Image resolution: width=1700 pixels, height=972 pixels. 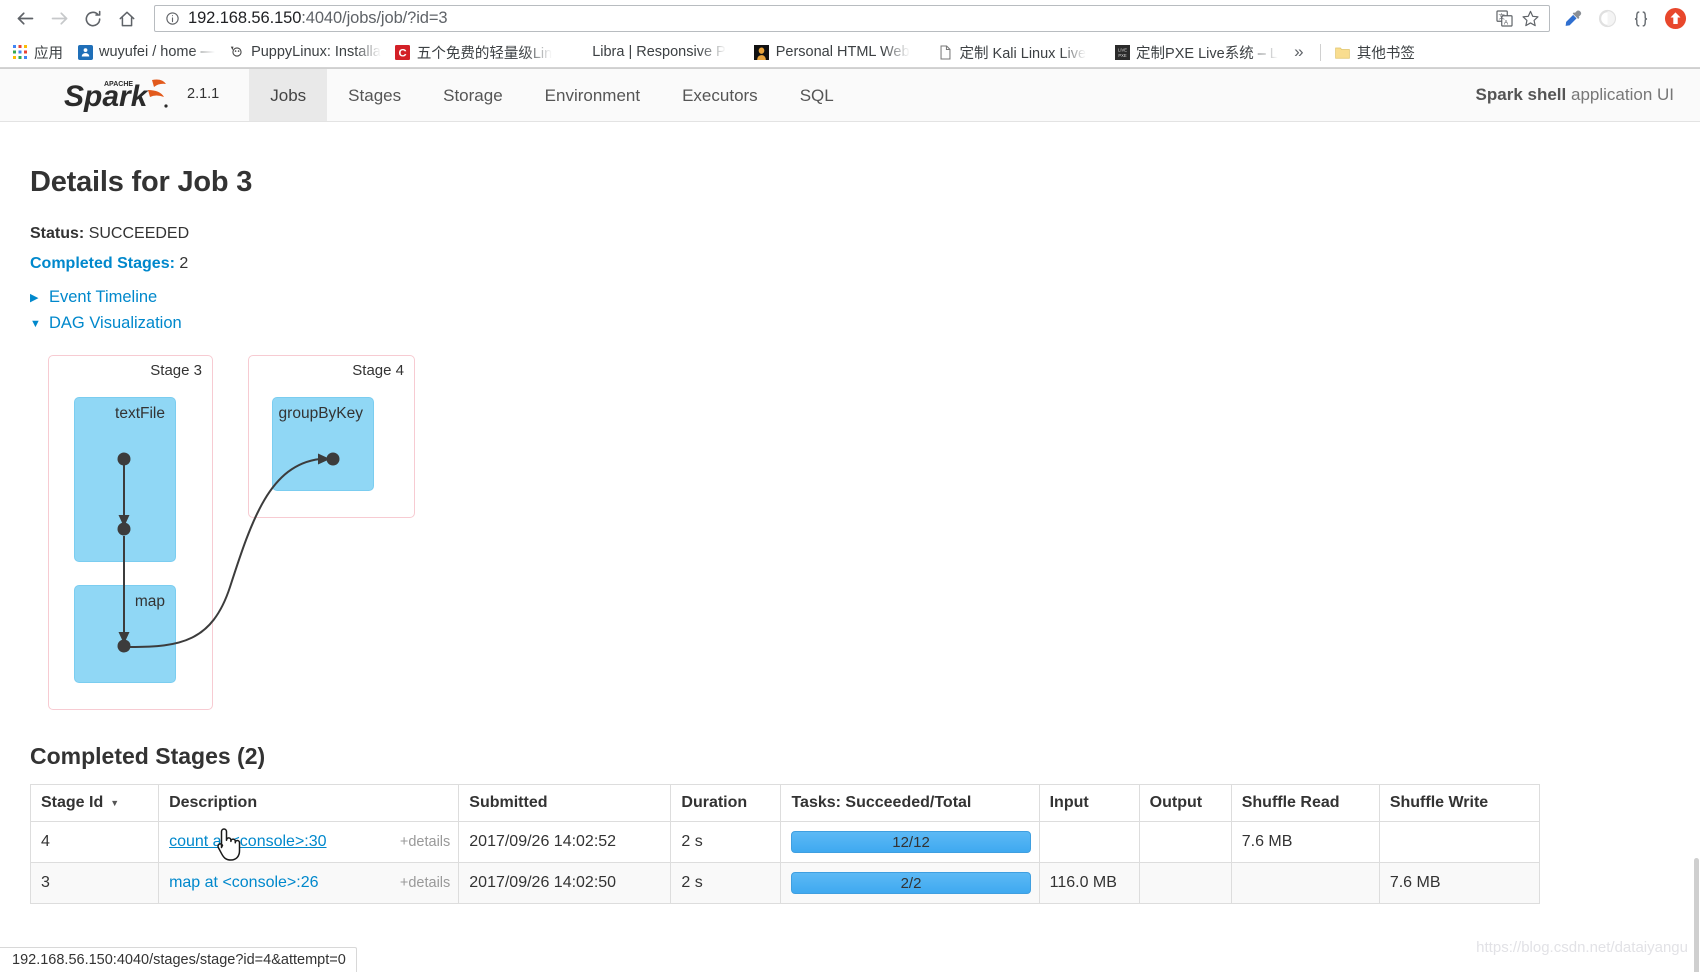 I want to click on dag-node-map: map, so click(x=125, y=634).